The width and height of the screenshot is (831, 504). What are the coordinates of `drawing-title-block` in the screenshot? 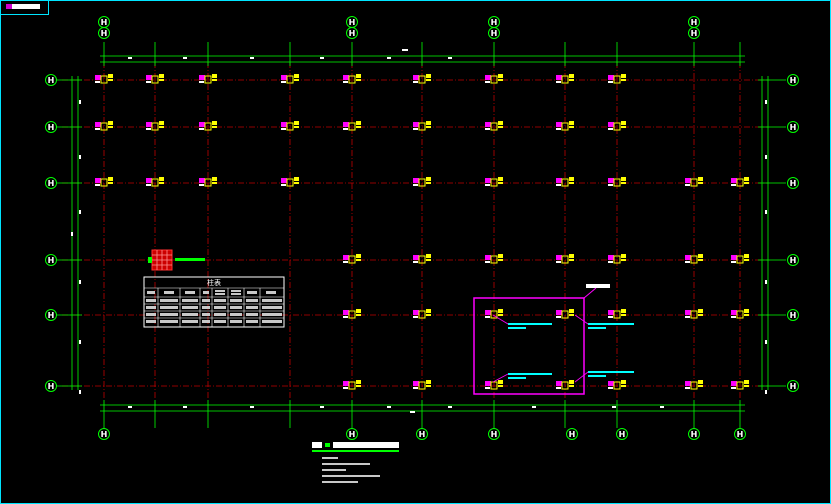 It's located at (355, 447).